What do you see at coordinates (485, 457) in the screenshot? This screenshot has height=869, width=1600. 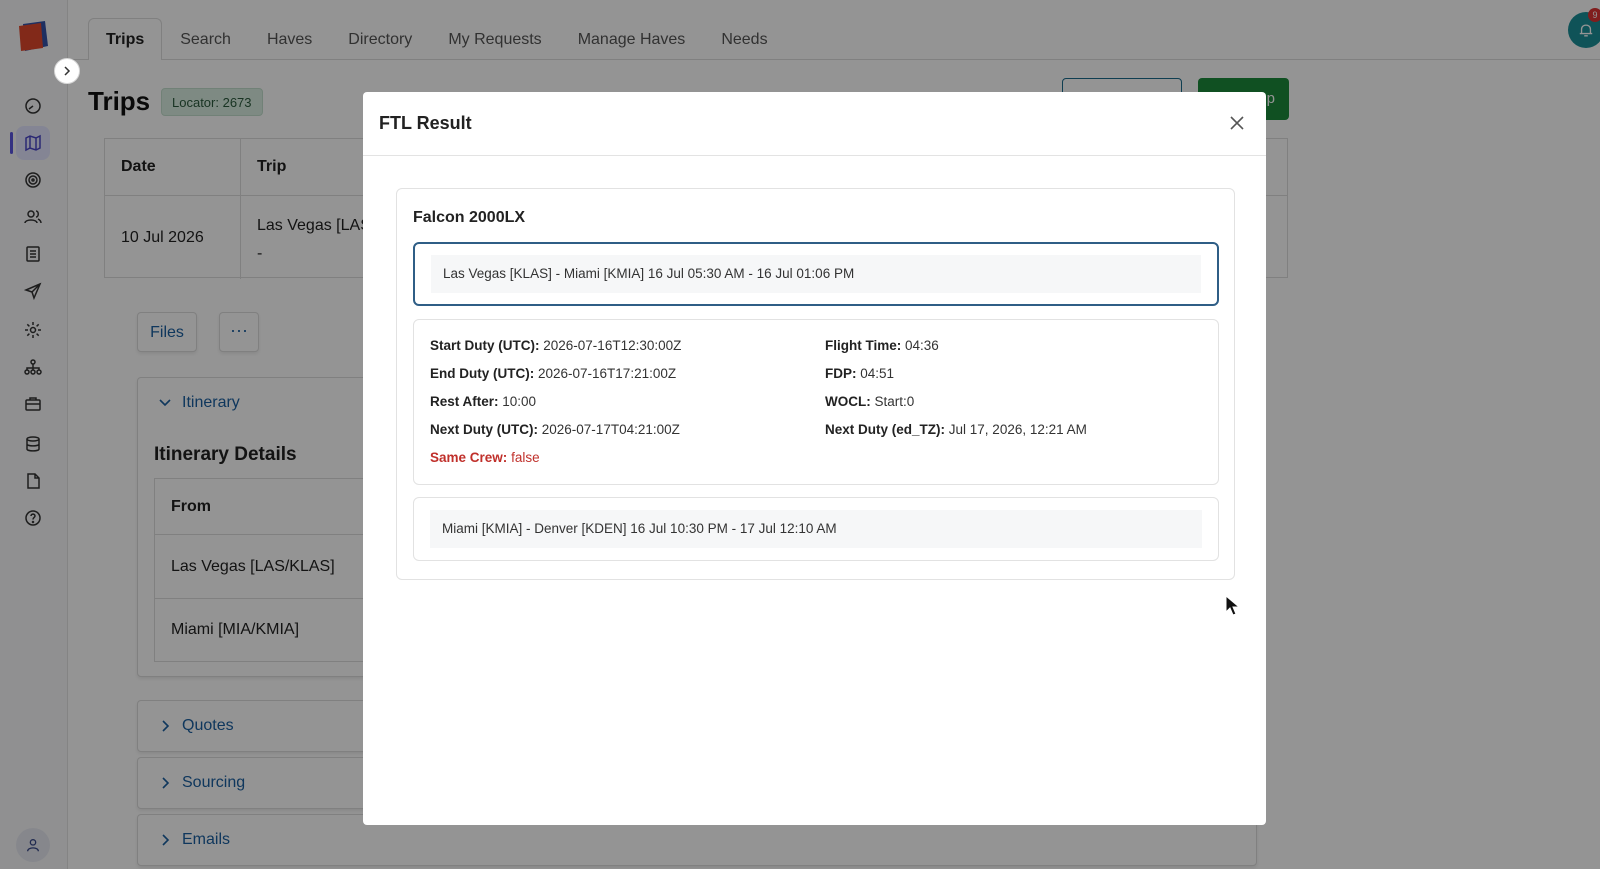 I see `same-crew: Same Crew: false` at bounding box center [485, 457].